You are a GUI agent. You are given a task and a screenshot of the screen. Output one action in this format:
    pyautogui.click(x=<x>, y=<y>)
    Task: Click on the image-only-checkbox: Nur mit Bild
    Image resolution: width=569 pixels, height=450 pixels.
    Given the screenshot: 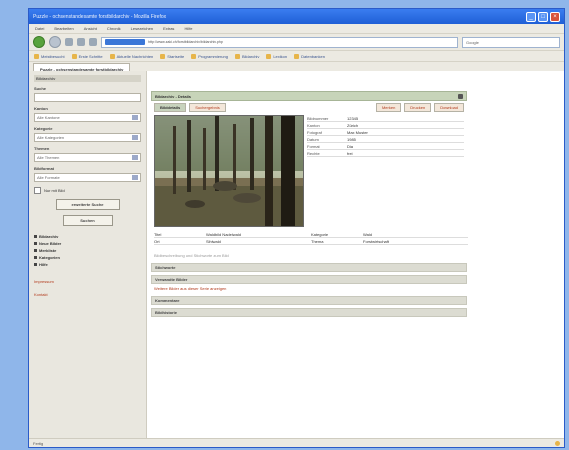 What is the action you would take?
    pyautogui.click(x=87, y=190)
    